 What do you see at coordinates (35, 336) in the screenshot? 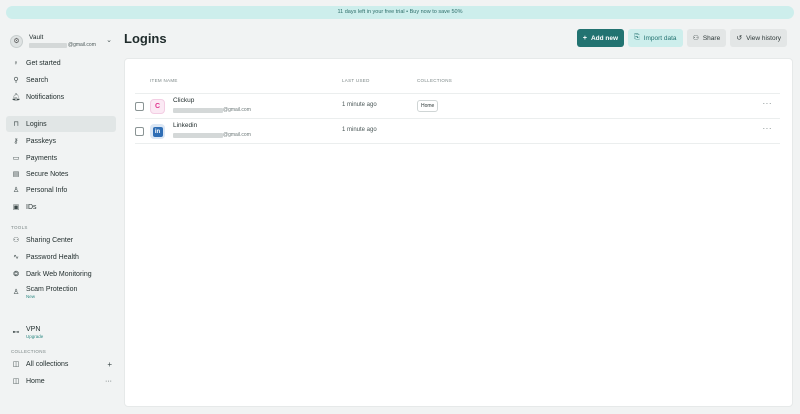
I see `upgrade-badge: Upgrade` at bounding box center [35, 336].